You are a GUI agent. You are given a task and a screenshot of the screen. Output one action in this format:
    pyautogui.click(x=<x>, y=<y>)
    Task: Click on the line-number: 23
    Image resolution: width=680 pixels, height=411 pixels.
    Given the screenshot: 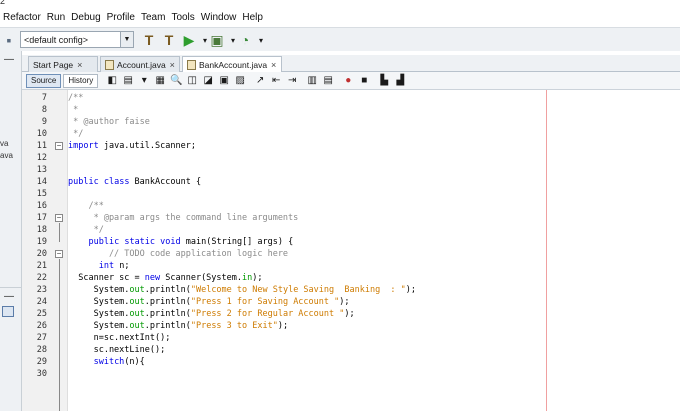 What is the action you would take?
    pyautogui.click(x=41, y=290)
    